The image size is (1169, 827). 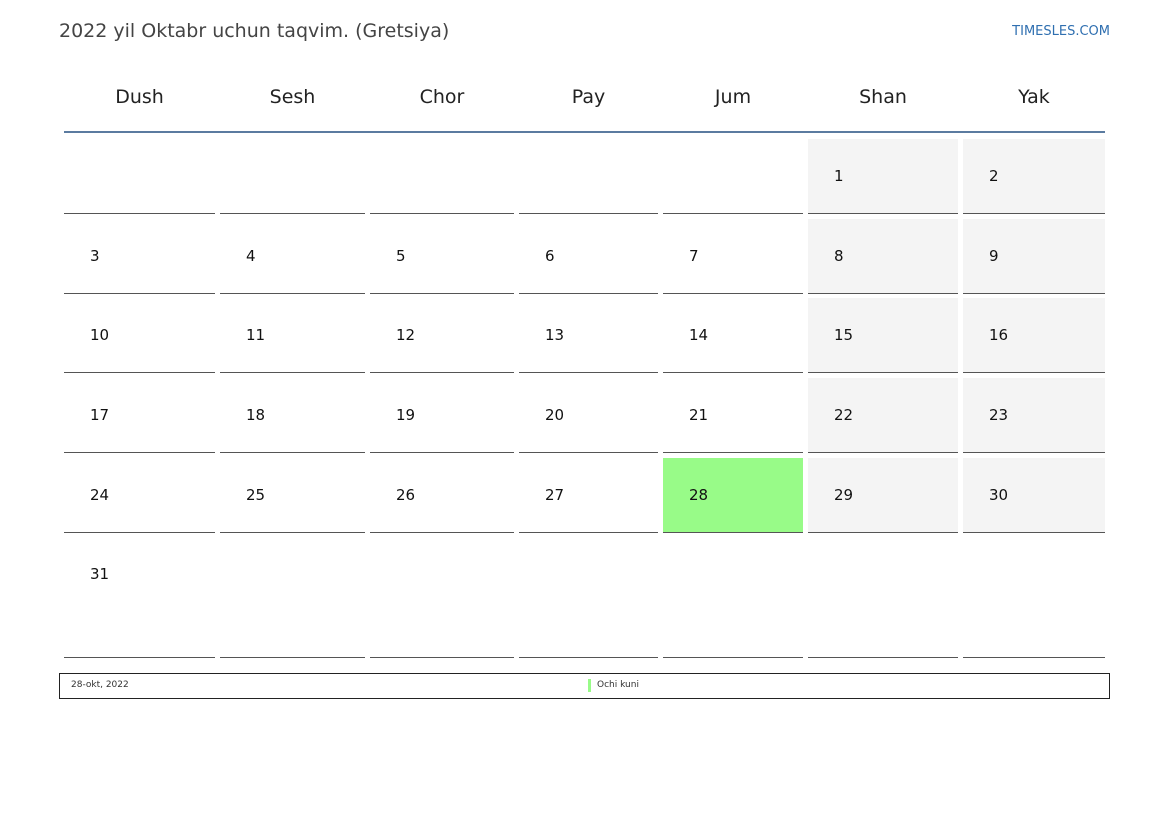 What do you see at coordinates (555, 335) in the screenshot?
I see `day-number: 13` at bounding box center [555, 335].